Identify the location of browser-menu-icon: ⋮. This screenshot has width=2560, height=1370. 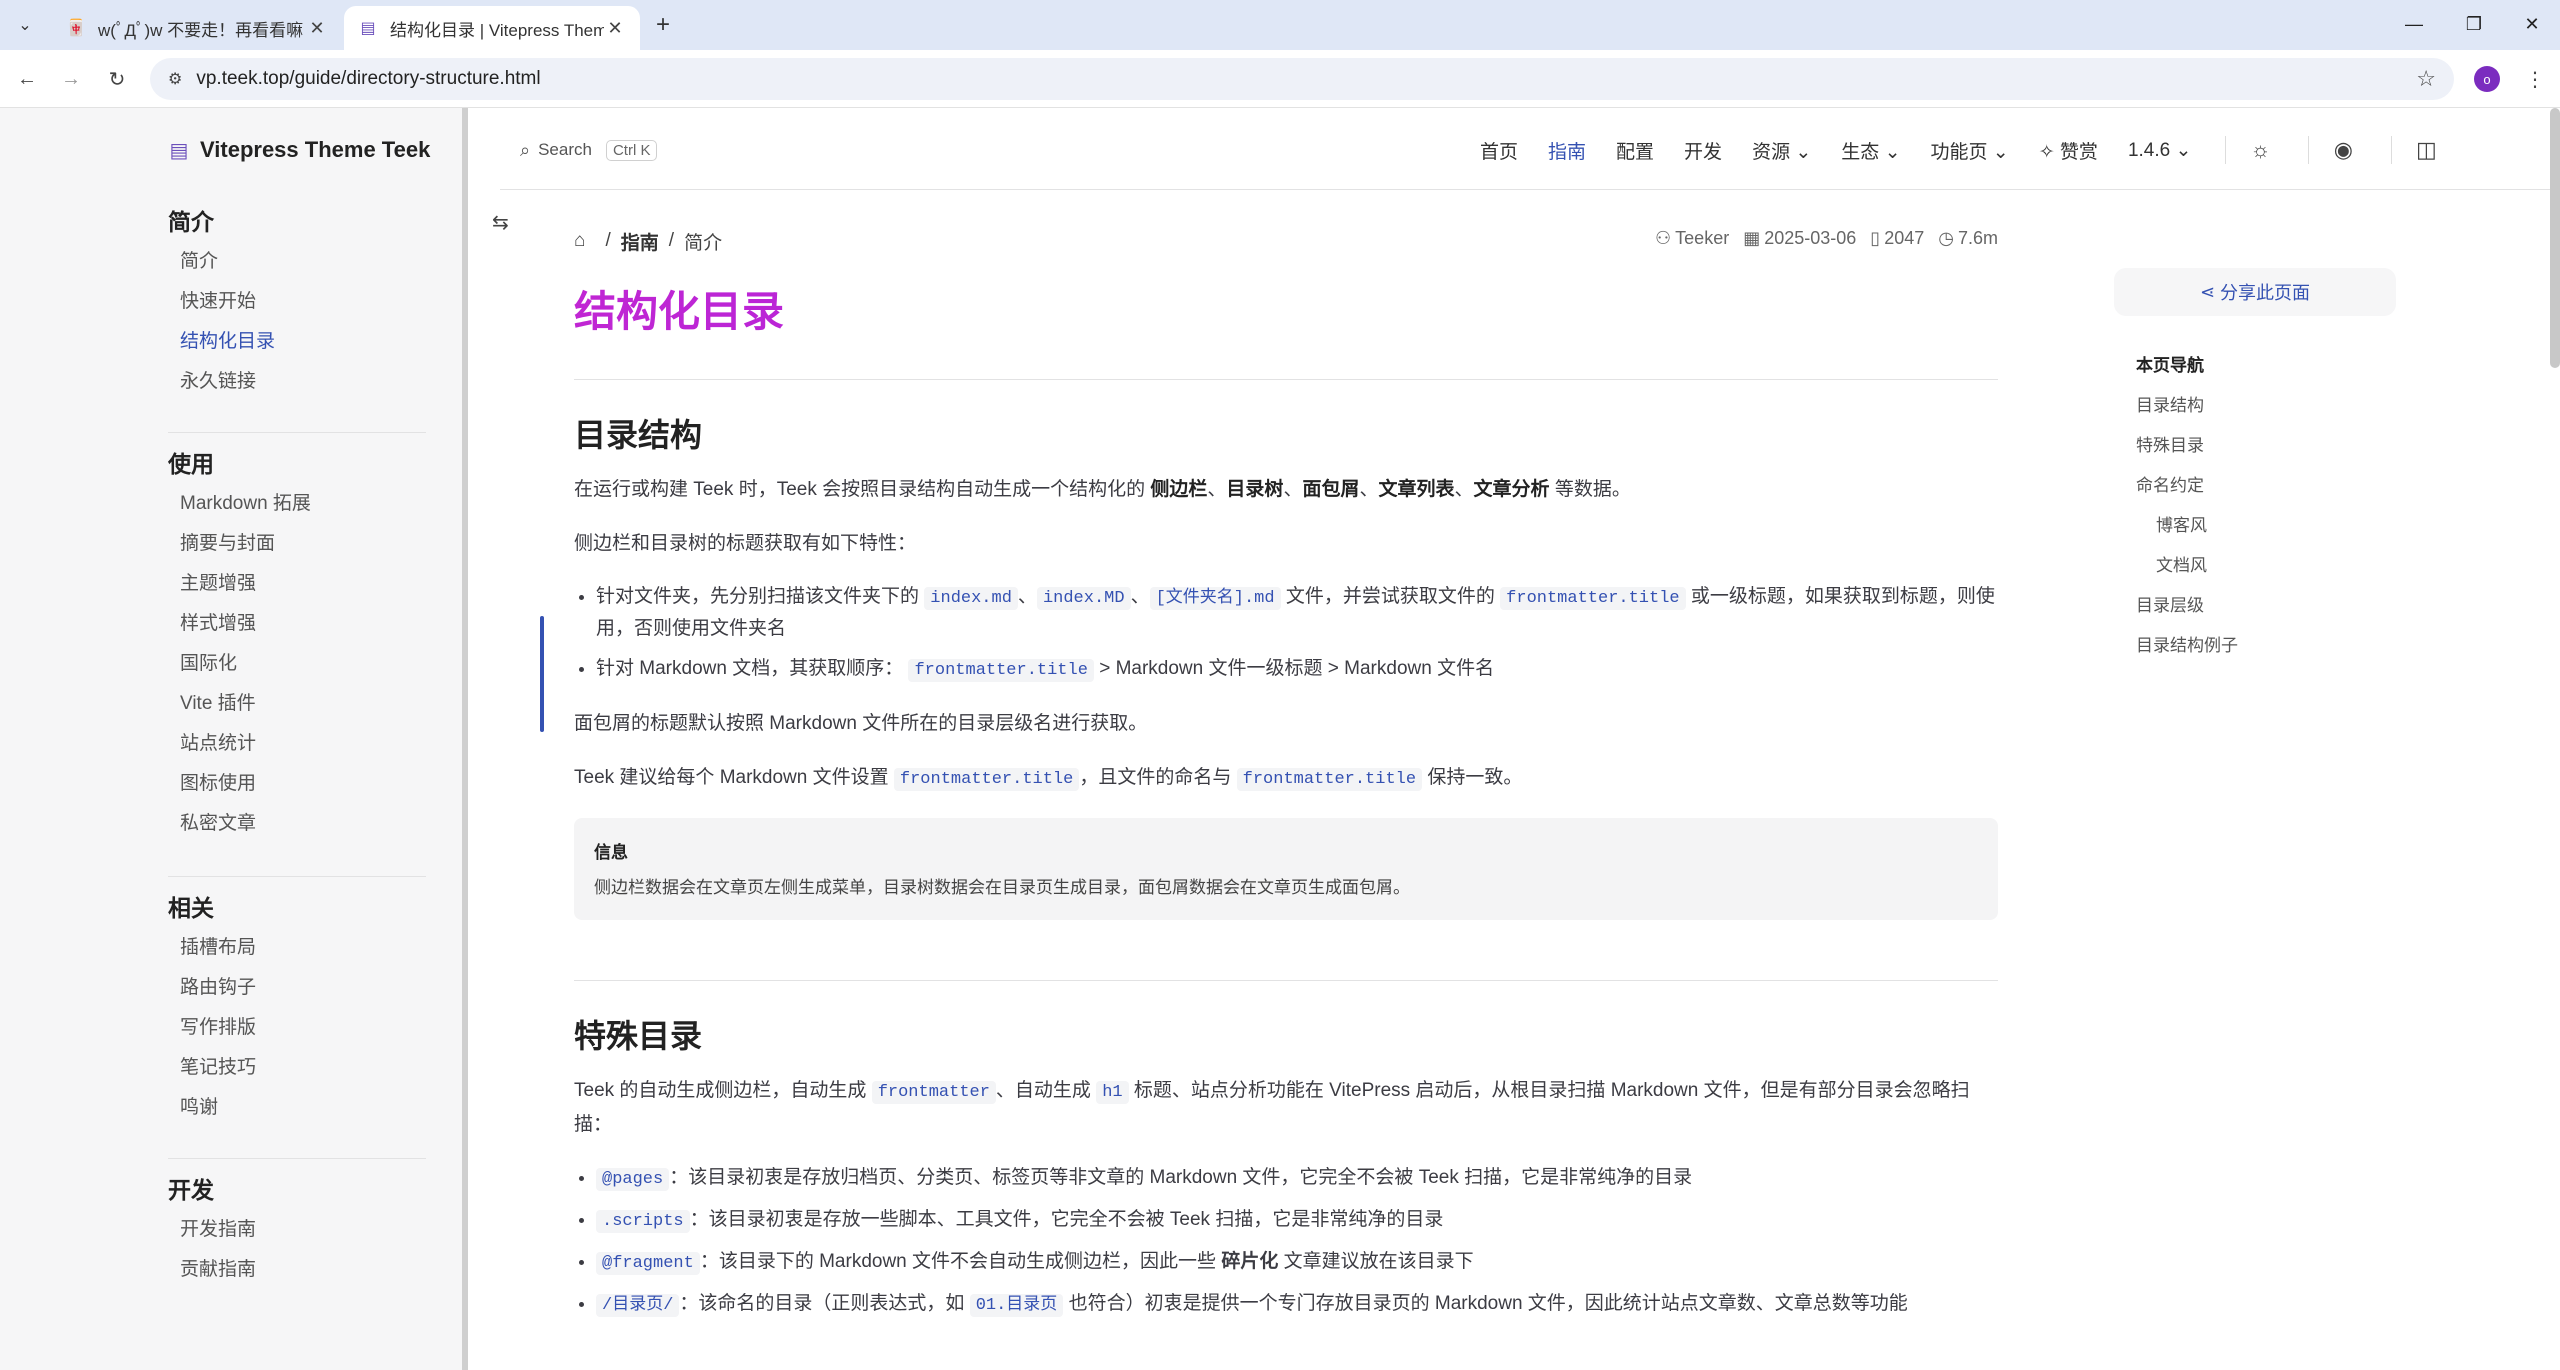
(2535, 79).